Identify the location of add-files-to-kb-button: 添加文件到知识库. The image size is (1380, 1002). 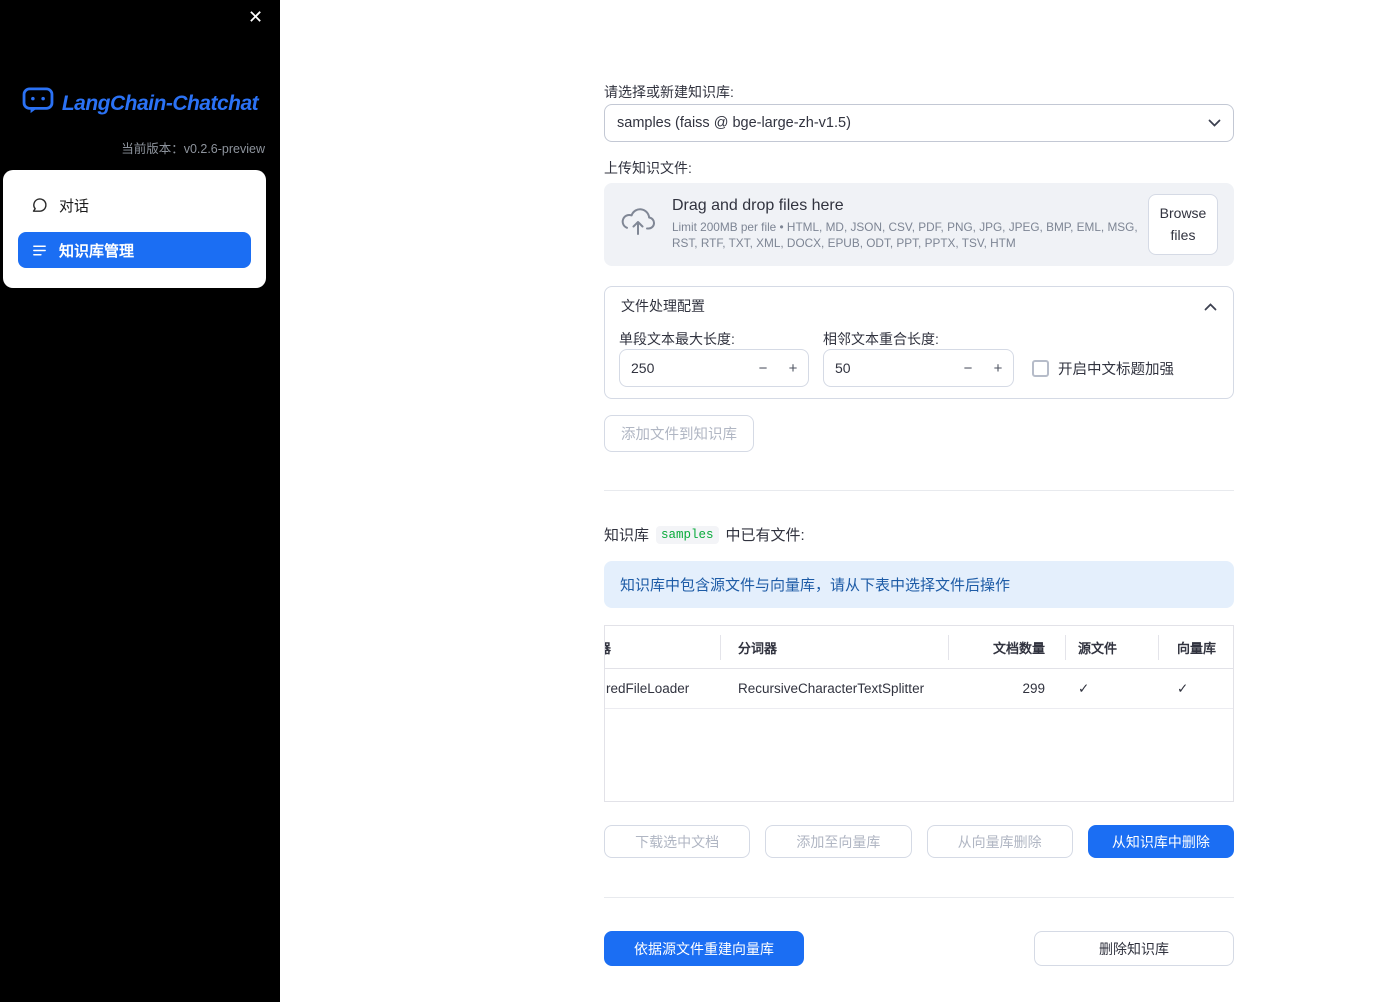
(679, 433).